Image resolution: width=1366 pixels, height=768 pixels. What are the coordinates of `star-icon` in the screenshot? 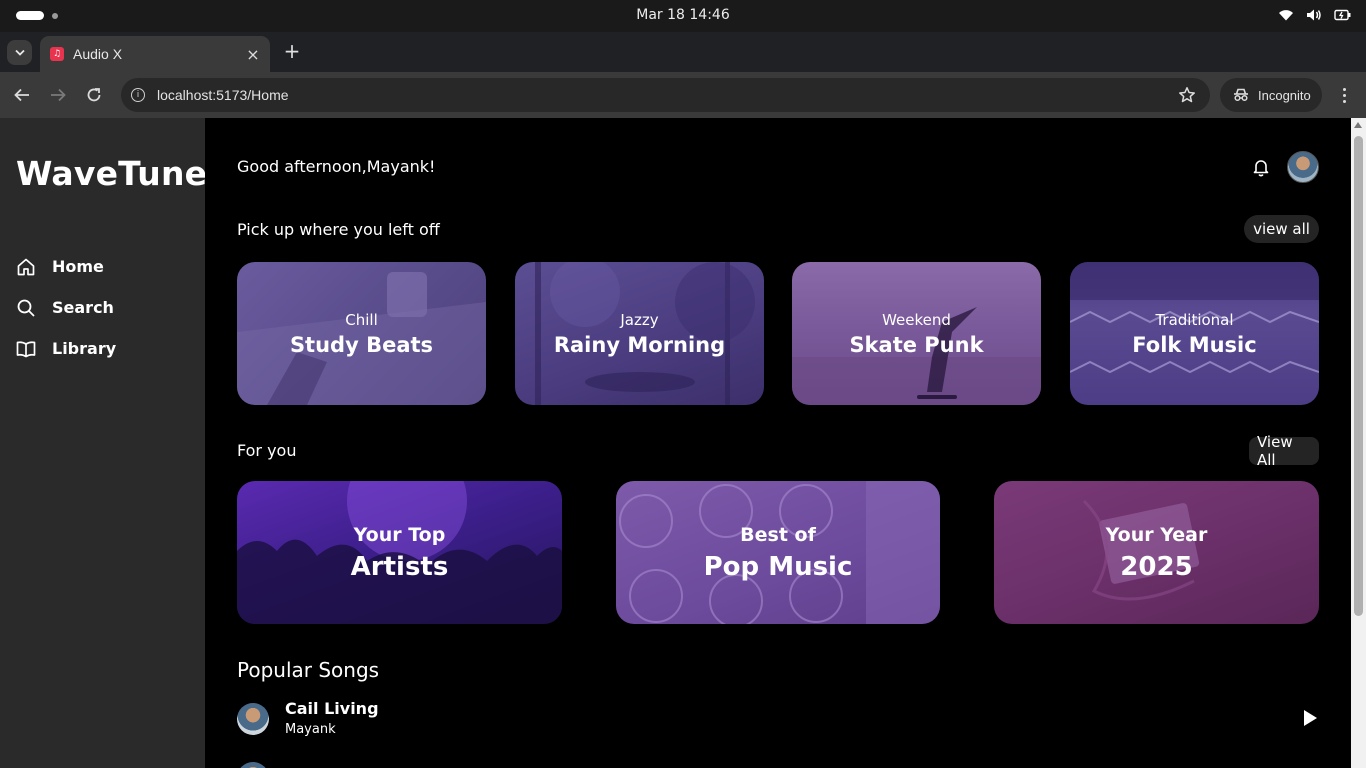 It's located at (1187, 95).